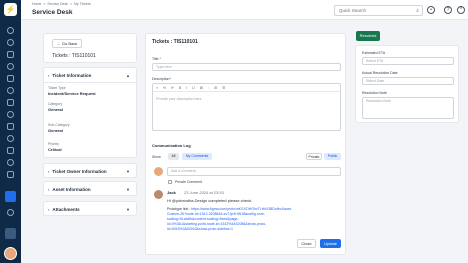 The height and width of the screenshot is (263, 468). I want to click on settings-icon, so click(10, 233).